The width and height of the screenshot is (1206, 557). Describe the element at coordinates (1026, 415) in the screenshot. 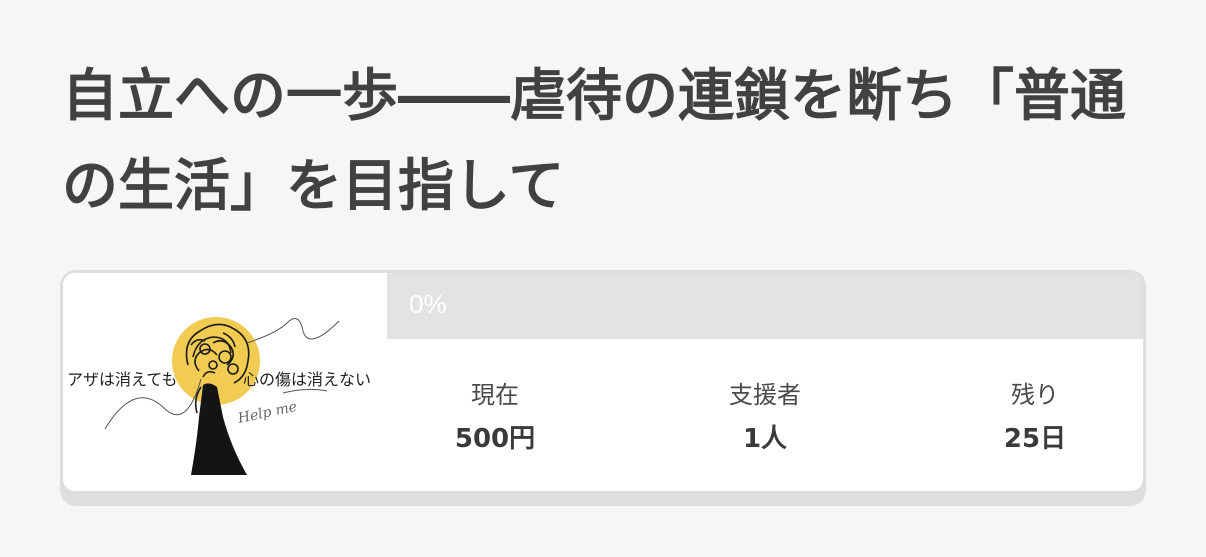

I see `stat-days-remaining: 残り 25日` at that location.